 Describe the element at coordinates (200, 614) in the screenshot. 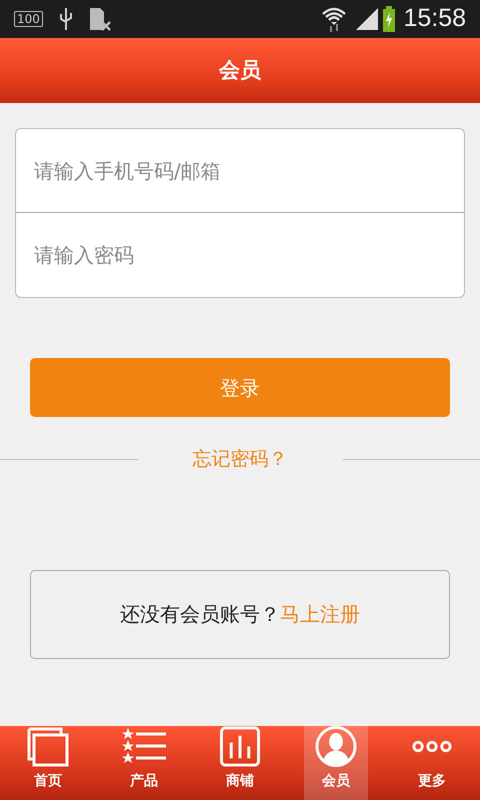

I see `register-prompt: 还没有会员账号？` at that location.